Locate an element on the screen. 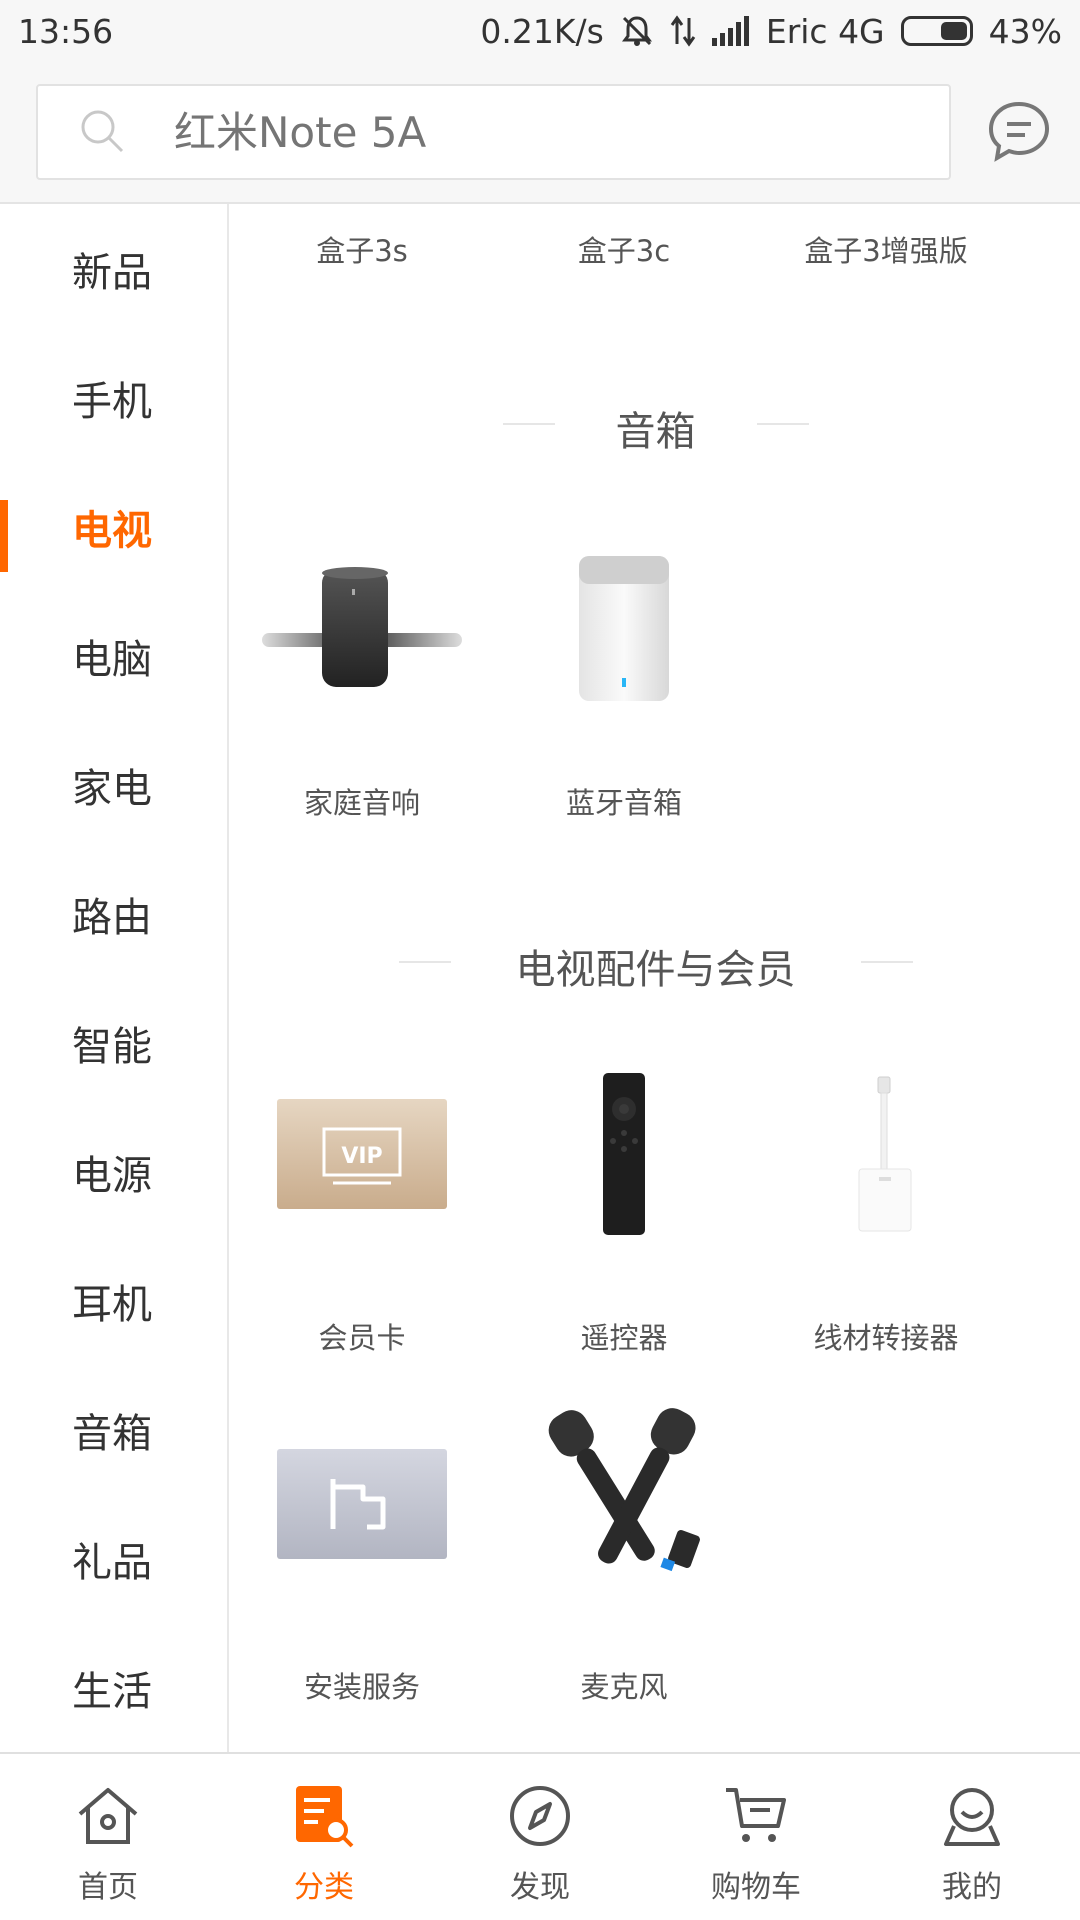 Image resolution: width=1080 pixels, height=1920 pixels. nav-cart: 购物车 is located at coordinates (756, 1837).